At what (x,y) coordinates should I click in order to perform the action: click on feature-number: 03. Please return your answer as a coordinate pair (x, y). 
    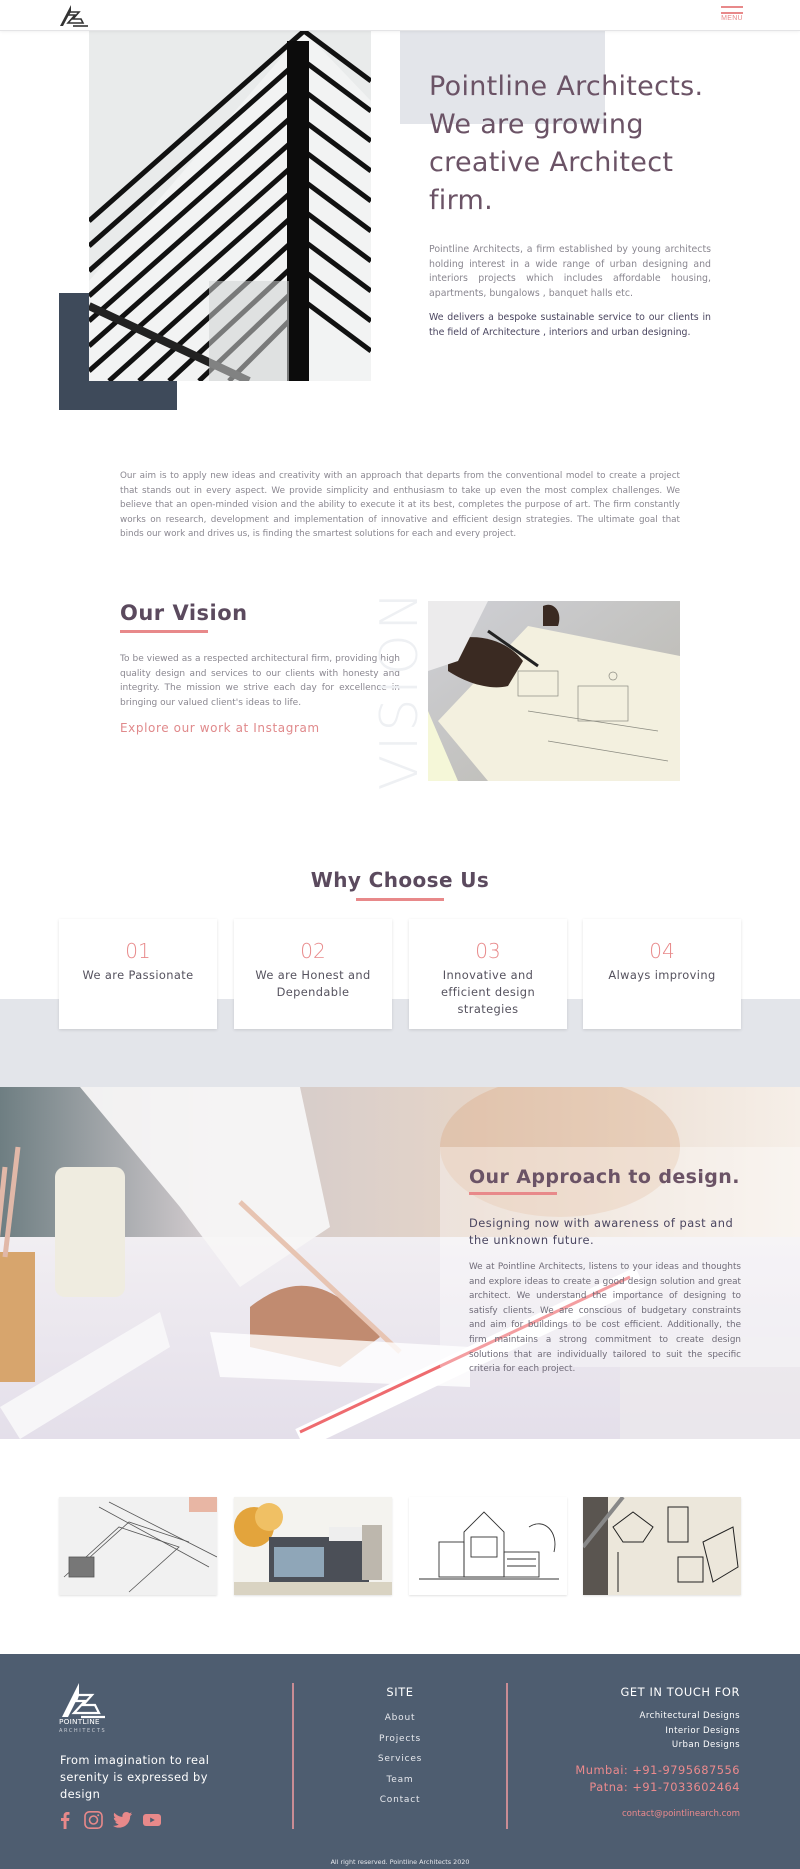
    Looking at the image, I should click on (488, 951).